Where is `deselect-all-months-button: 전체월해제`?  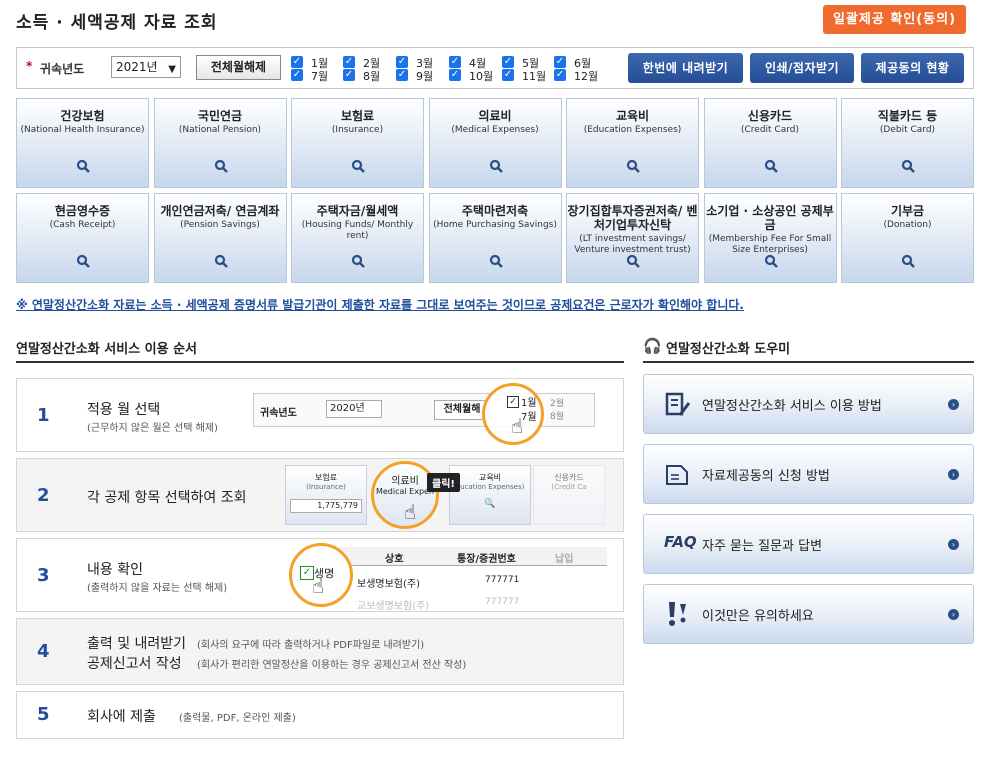 deselect-all-months-button: 전체월해제 is located at coordinates (238, 67).